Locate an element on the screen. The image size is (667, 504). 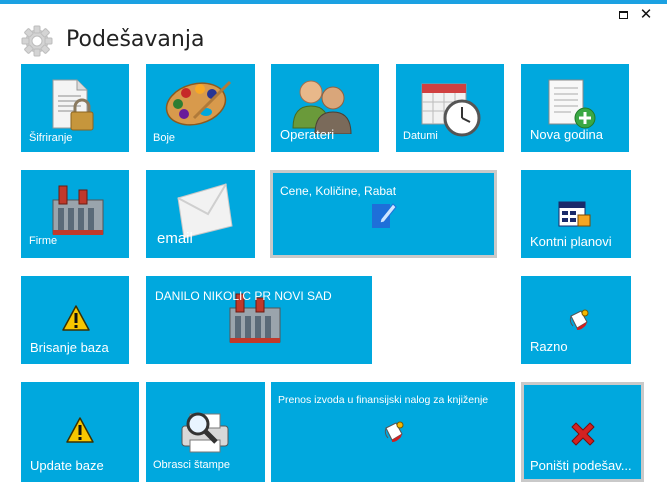
tile-email: email is located at coordinates (200, 214).